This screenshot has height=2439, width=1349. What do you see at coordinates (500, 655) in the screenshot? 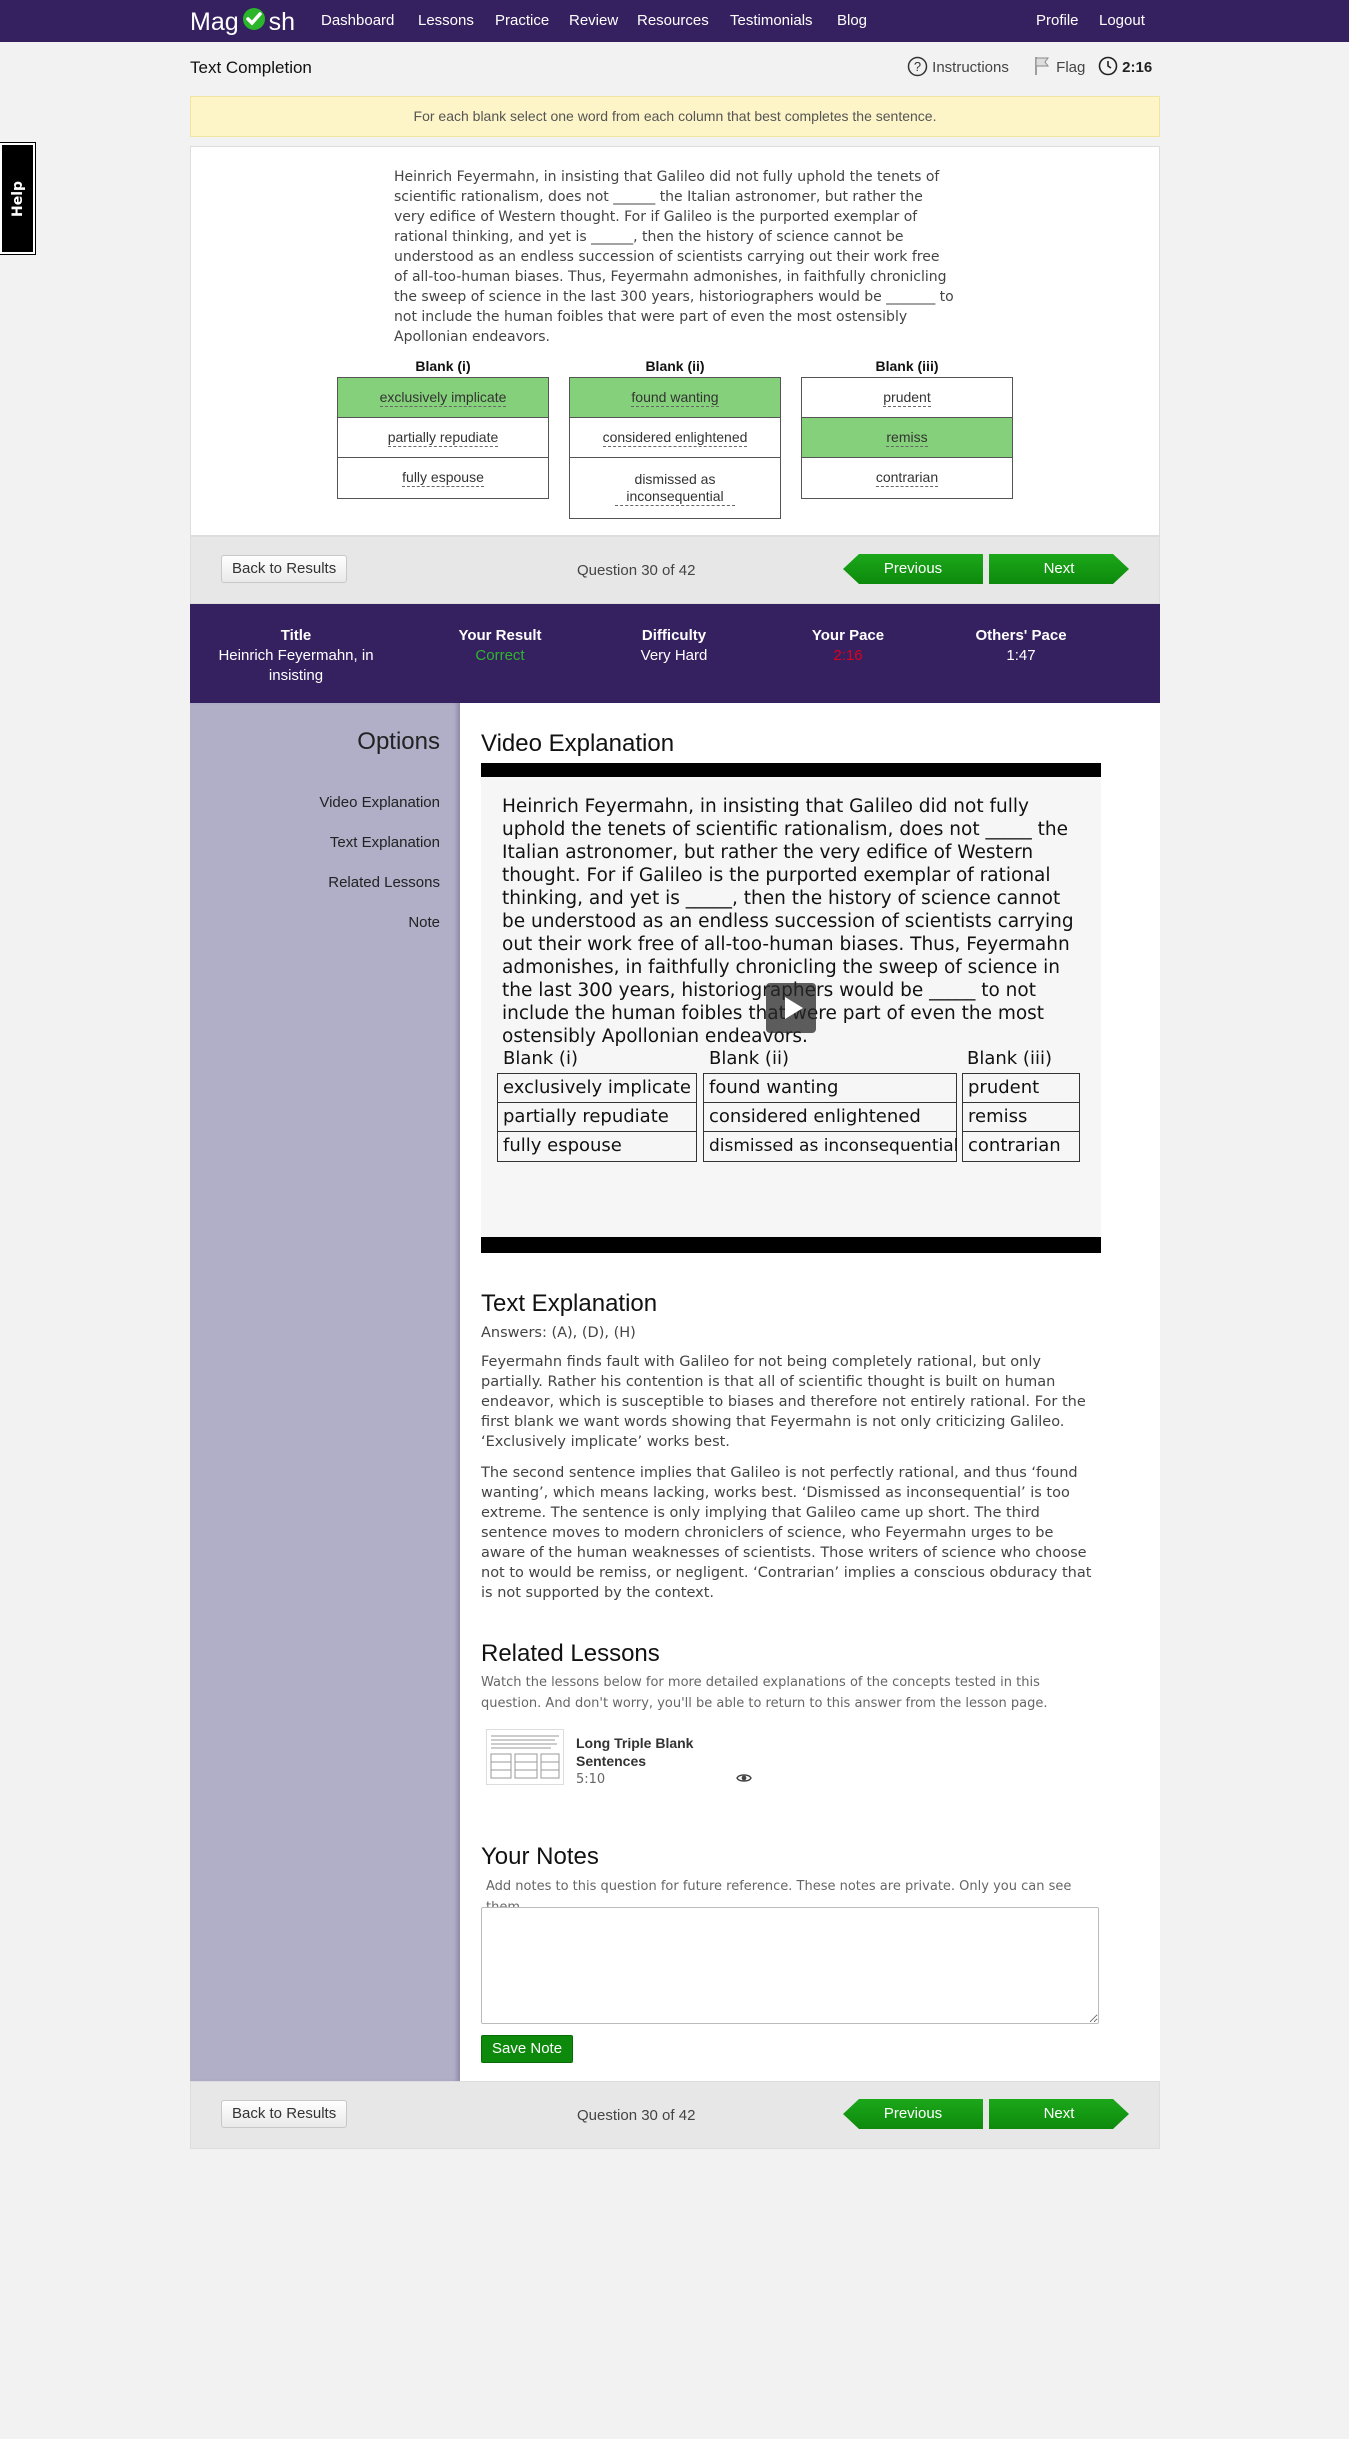
I see `stat-value: Correct` at bounding box center [500, 655].